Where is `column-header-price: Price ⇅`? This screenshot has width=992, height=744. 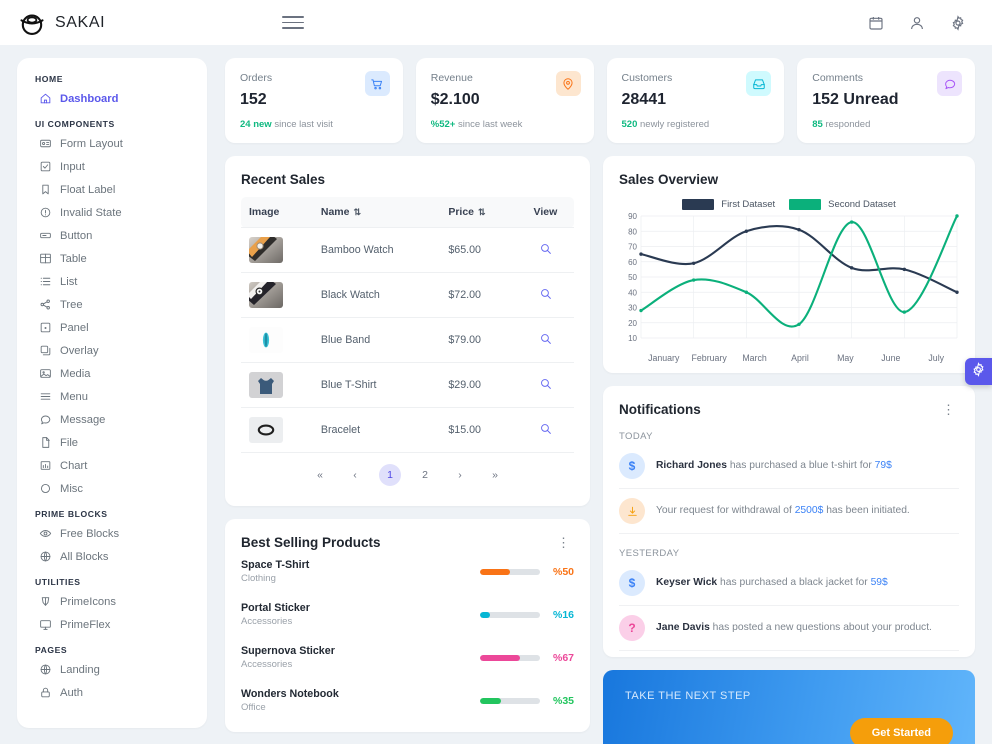 column-header-price: Price ⇅ is located at coordinates (478, 212).